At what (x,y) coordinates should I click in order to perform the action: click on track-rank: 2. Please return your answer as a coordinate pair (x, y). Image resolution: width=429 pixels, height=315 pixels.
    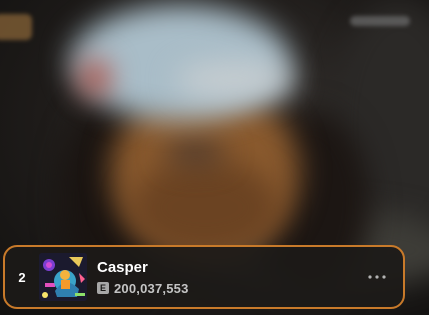
    Looking at the image, I should click on (22, 277).